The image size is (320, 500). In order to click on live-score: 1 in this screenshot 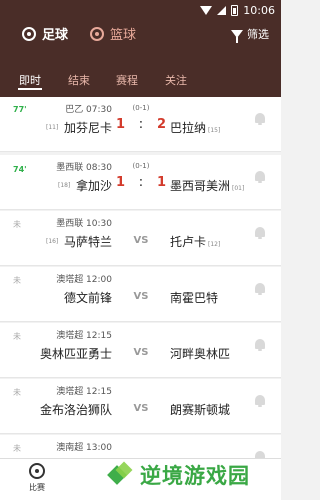, I will do `click(141, 182)`.